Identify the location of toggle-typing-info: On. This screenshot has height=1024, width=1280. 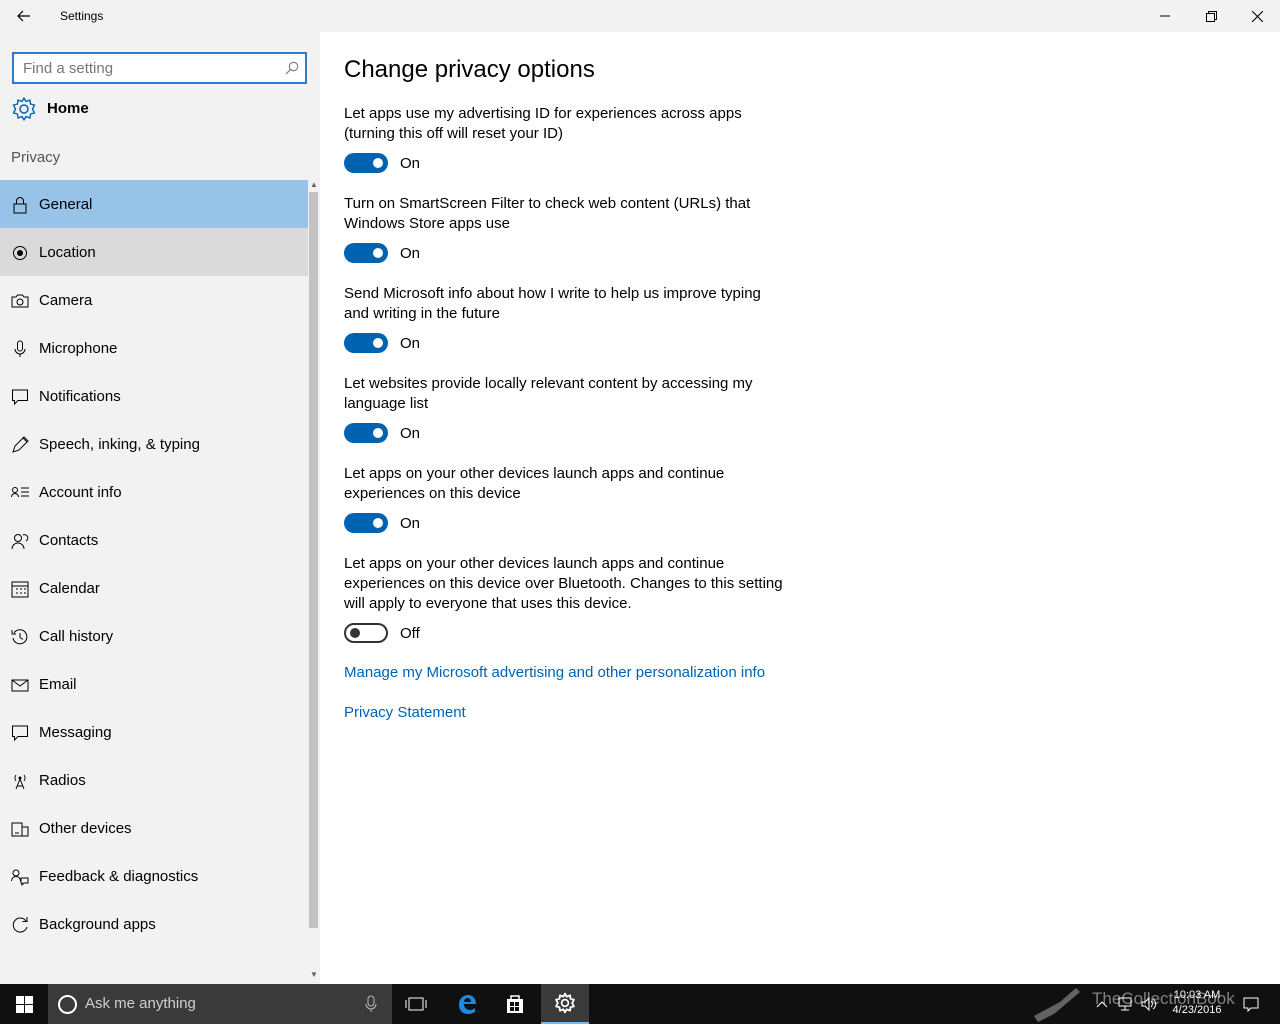
(382, 343).